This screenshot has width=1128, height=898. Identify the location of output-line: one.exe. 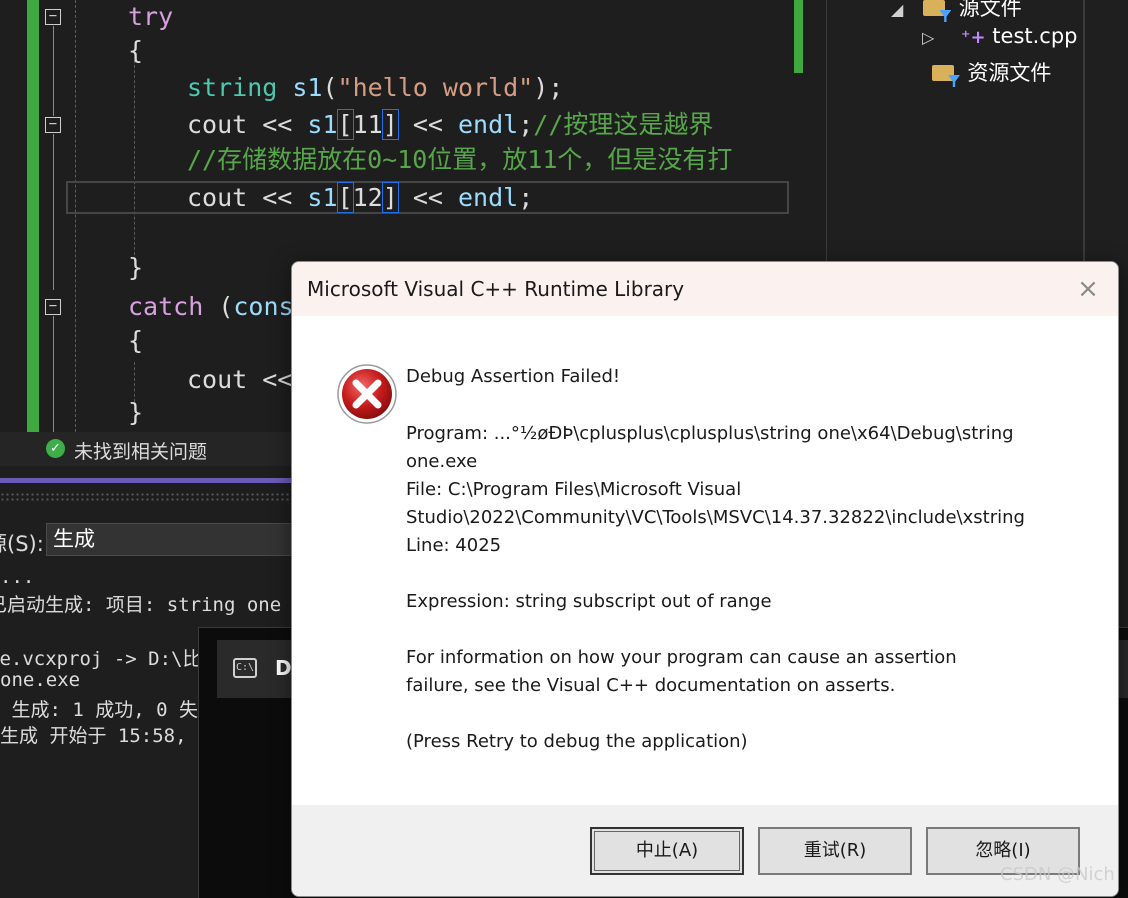
(40, 680).